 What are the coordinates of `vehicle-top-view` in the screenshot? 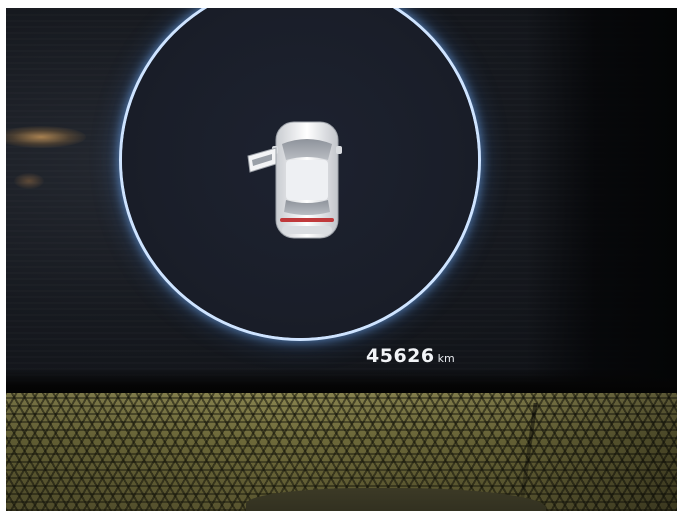 It's located at (293, 185).